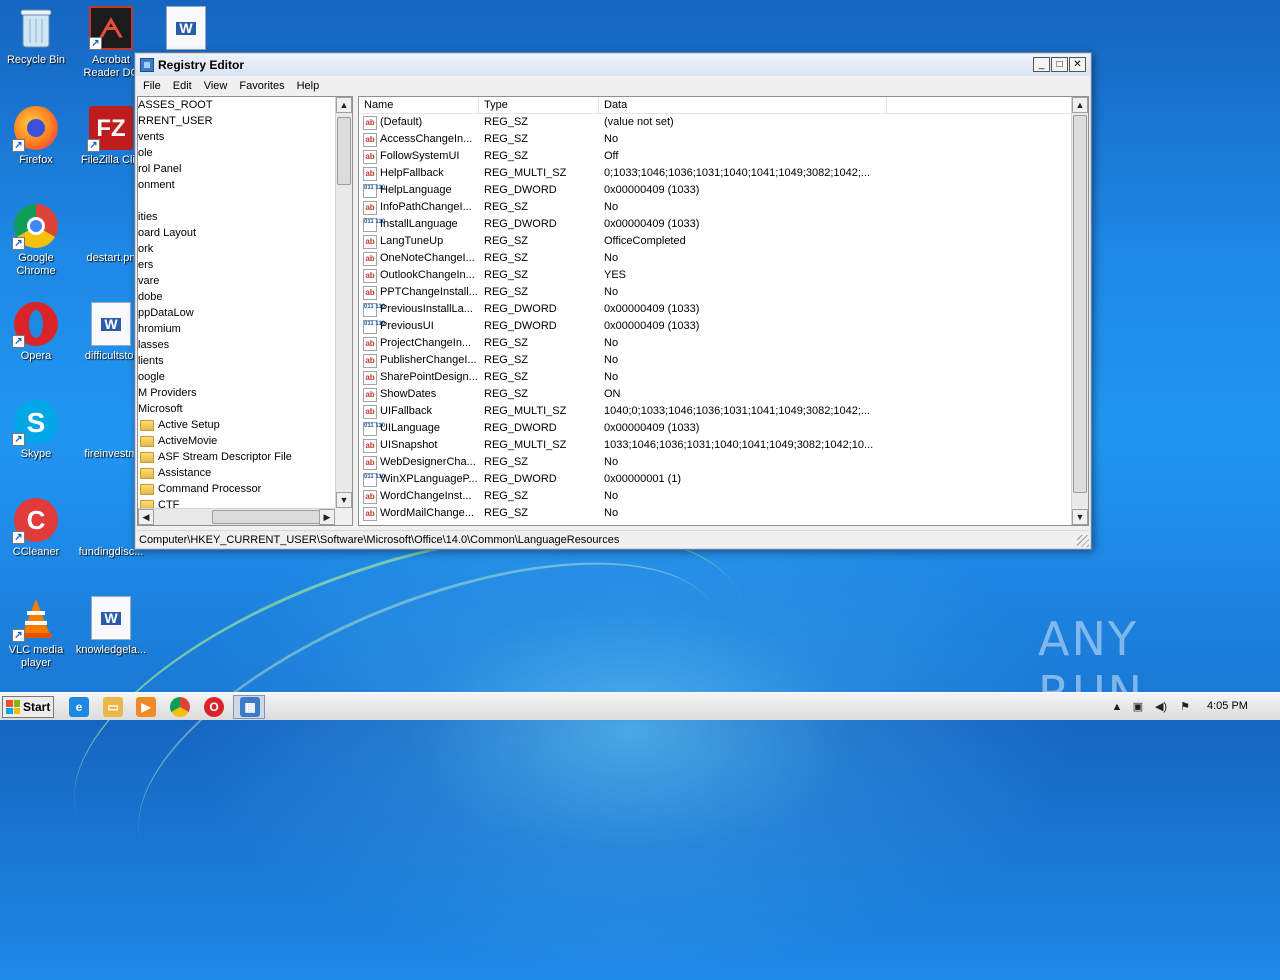  Describe the element at coordinates (715, 360) in the screenshot. I see `value-row: ab PublisherChangeI... REG_SZ No` at that location.